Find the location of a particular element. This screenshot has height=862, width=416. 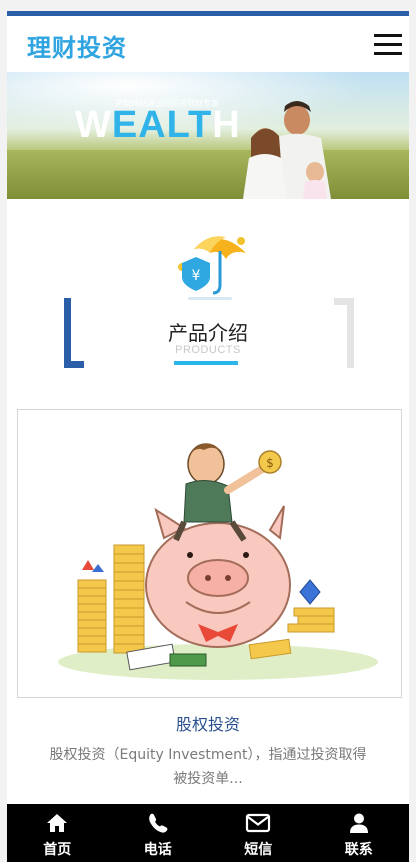

bottom-navigation: 首页 电话 短信 联系 is located at coordinates (208, 833).